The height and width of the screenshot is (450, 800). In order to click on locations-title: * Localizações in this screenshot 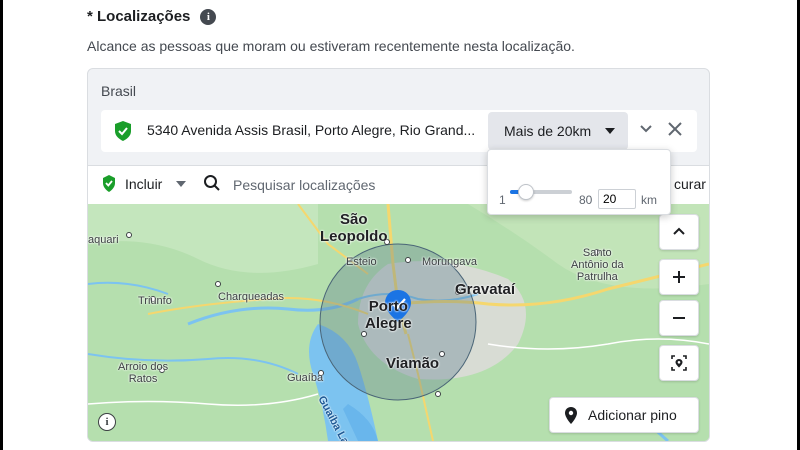, I will do `click(139, 16)`.